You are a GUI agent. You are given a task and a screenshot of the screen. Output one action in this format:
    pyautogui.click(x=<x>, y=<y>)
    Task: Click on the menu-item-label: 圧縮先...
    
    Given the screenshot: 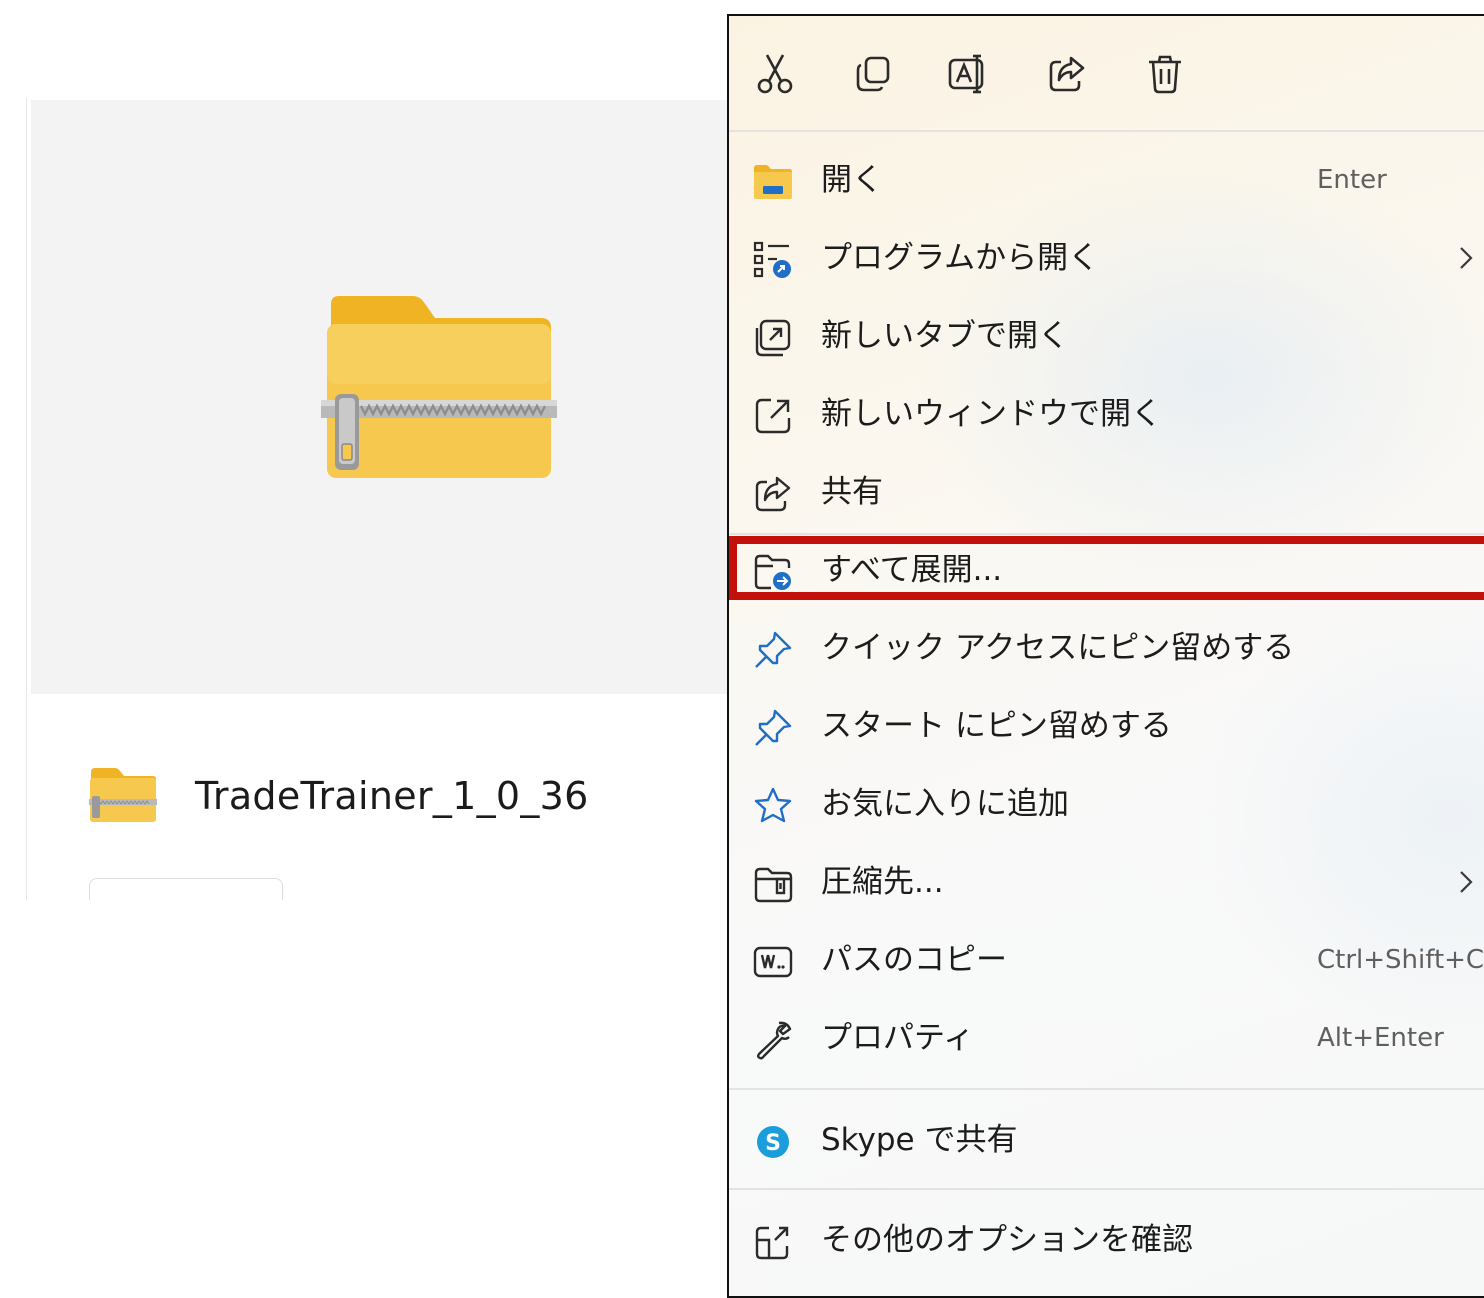 What is the action you would take?
    pyautogui.click(x=882, y=882)
    